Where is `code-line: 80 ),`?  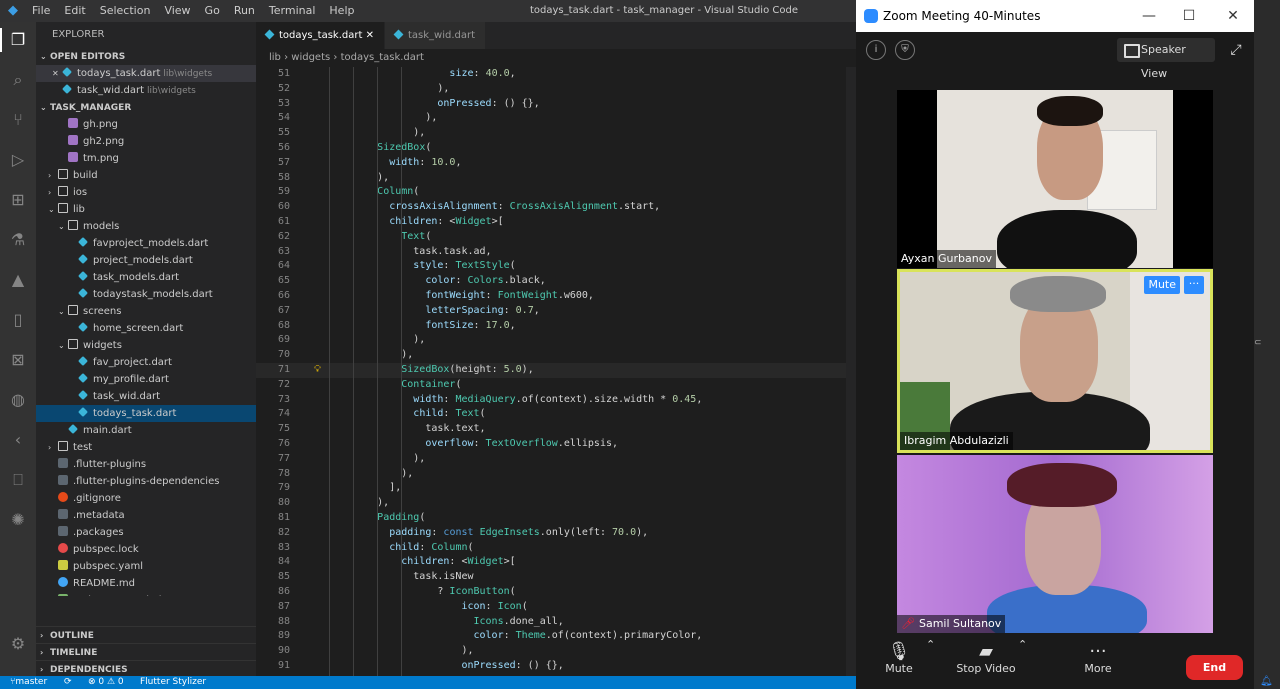
code-line: 80 ), is located at coordinates (556, 503).